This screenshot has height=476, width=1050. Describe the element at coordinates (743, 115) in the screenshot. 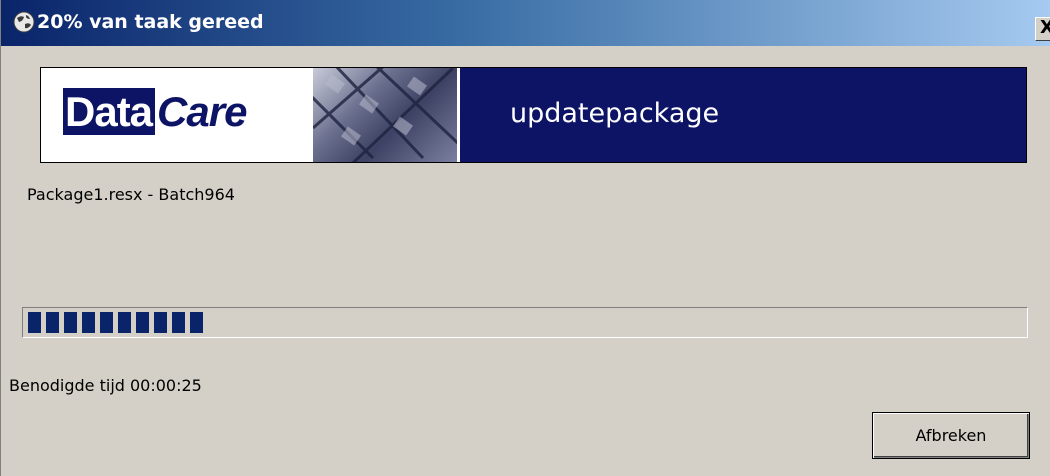

I see `banner-title-area: updatepackage` at that location.